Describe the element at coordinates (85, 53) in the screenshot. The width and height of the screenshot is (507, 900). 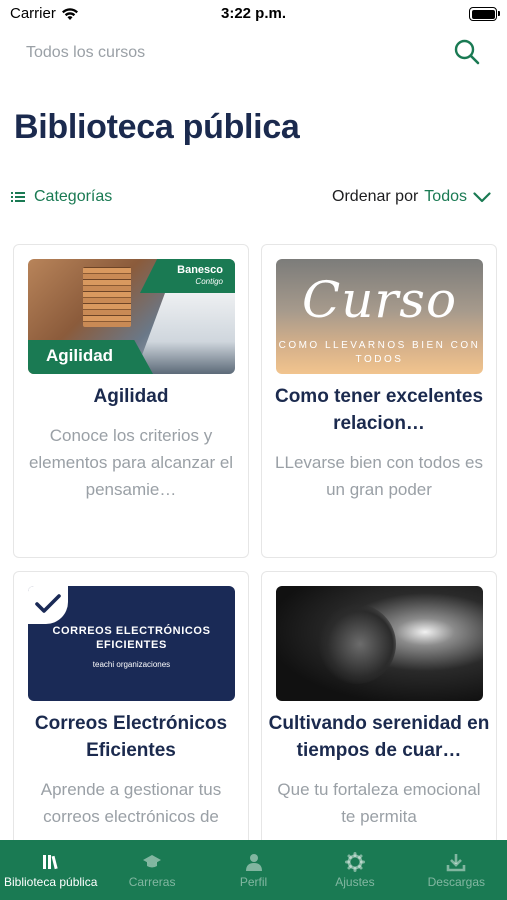
I see `search-input: Todos los cursos` at that location.